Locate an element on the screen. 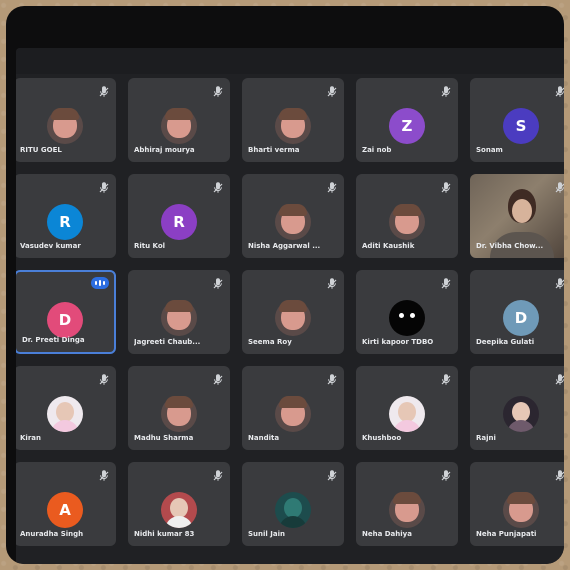 This screenshot has height=570, width=570. participant-name: Seema Roy is located at coordinates (270, 342).